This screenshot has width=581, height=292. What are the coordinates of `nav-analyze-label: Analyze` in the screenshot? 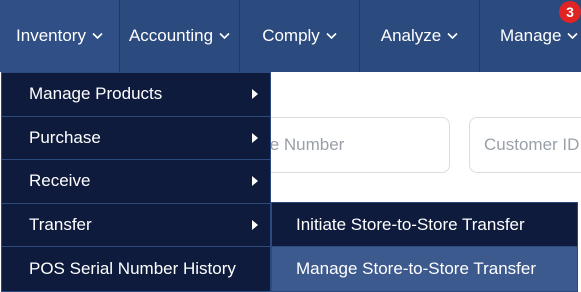 It's located at (411, 35).